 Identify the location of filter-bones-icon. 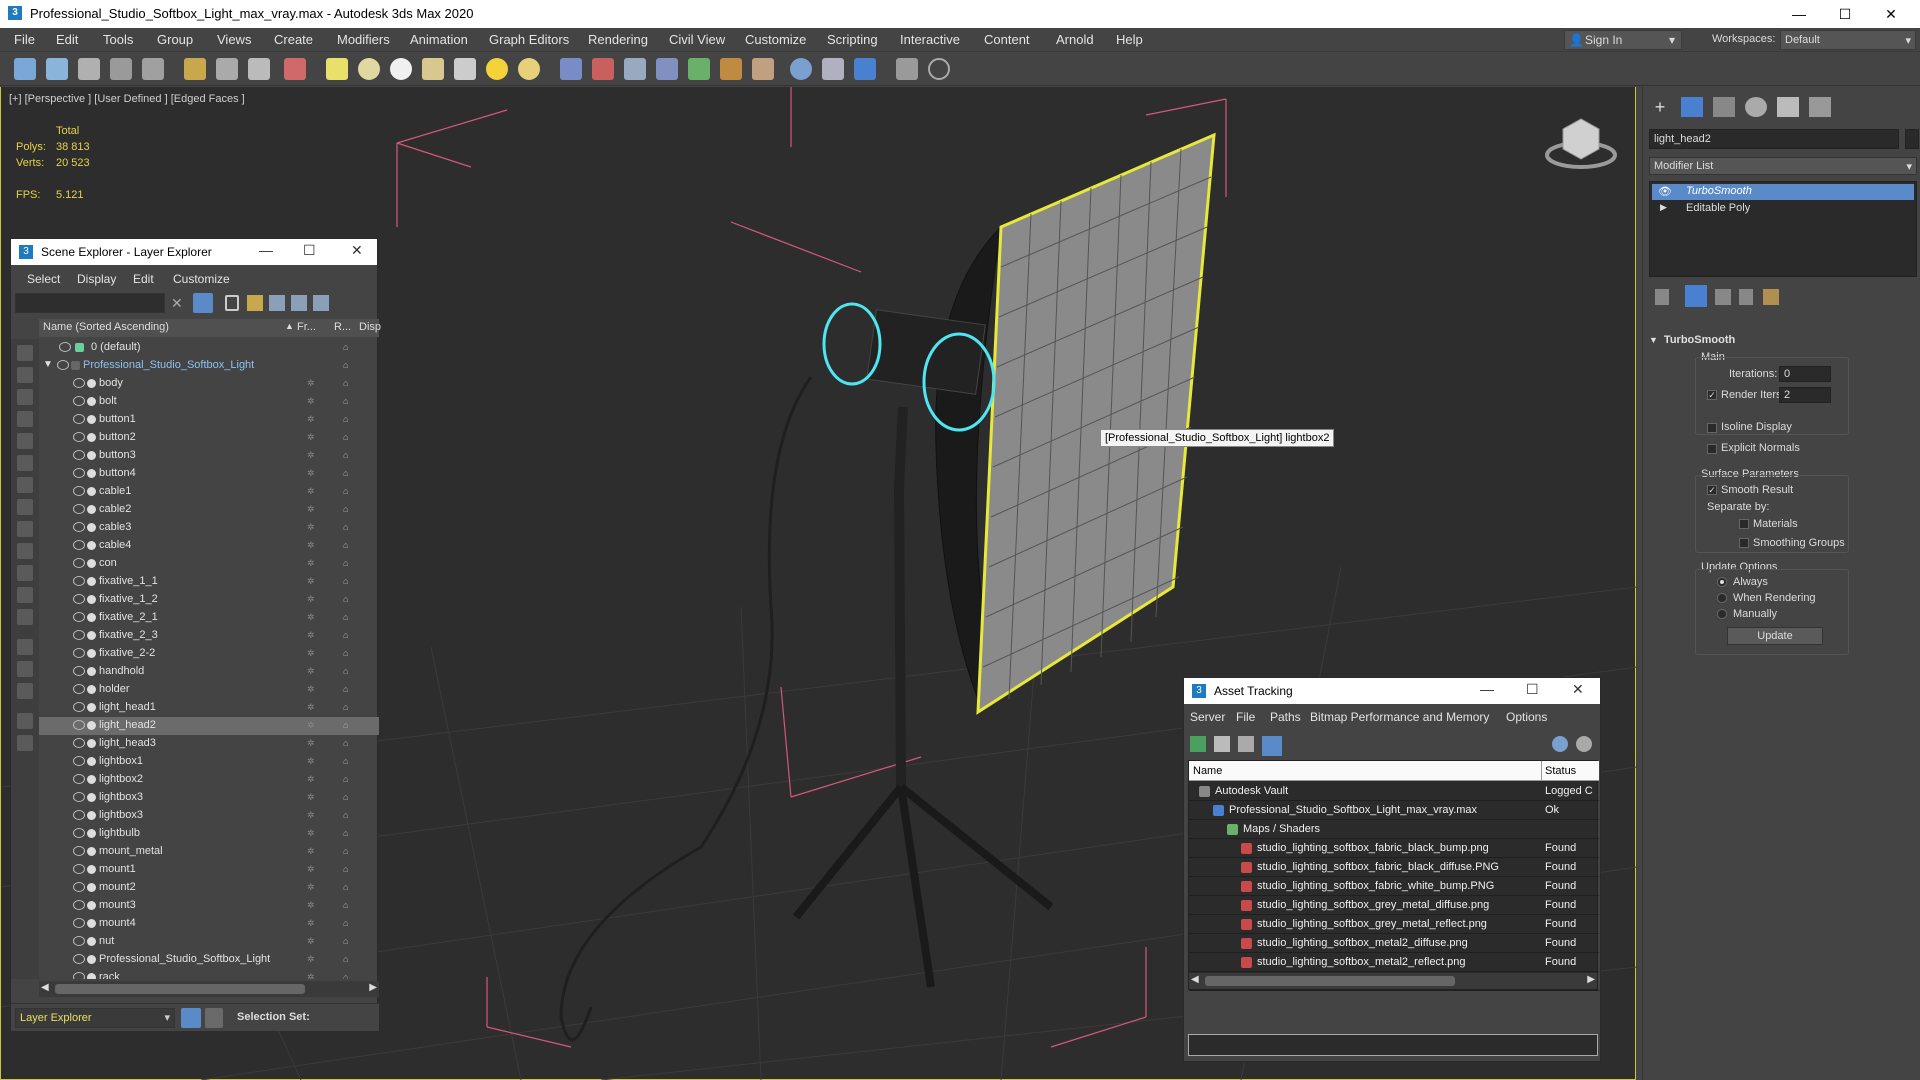
(25, 529).